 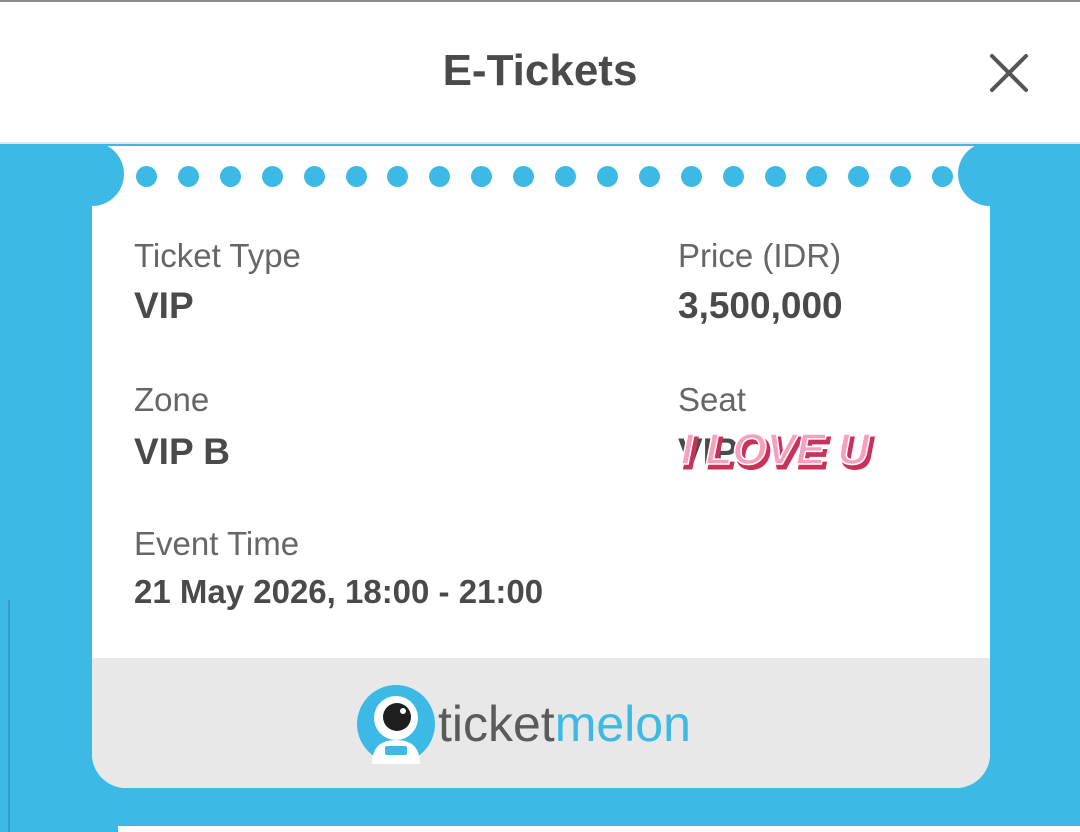 What do you see at coordinates (974, 176) in the screenshot?
I see `ticket-notch-right` at bounding box center [974, 176].